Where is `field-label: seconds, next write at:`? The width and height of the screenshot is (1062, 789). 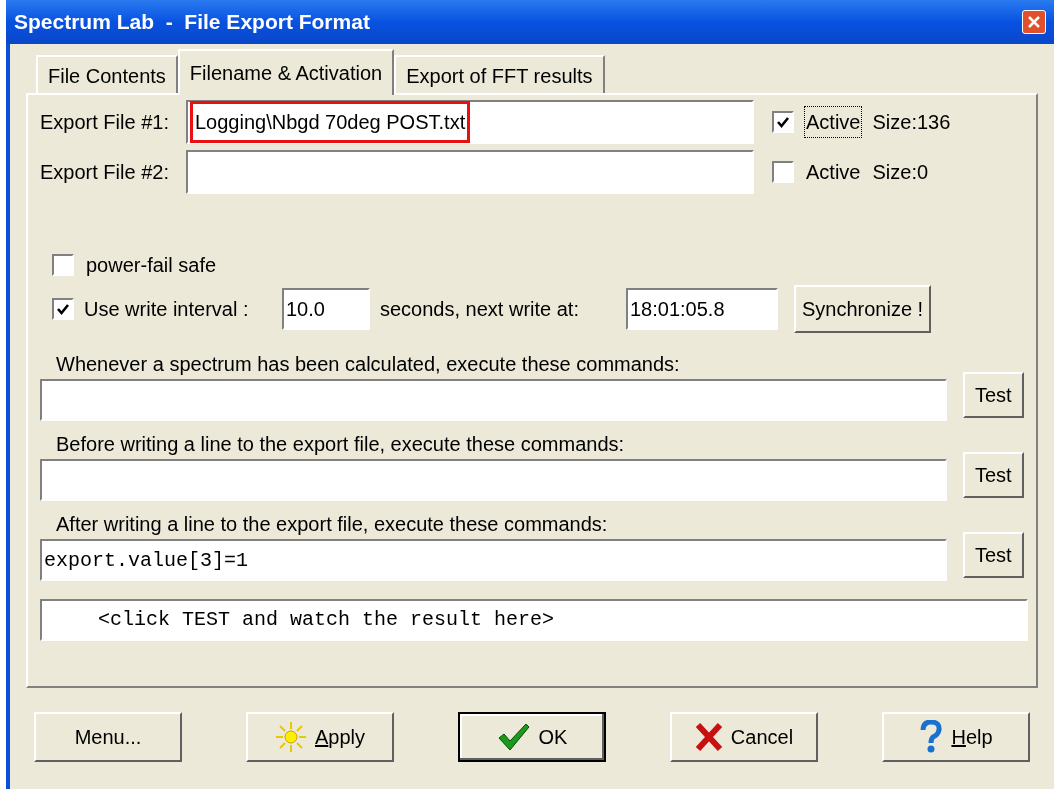 field-label: seconds, next write at: is located at coordinates (480, 309).